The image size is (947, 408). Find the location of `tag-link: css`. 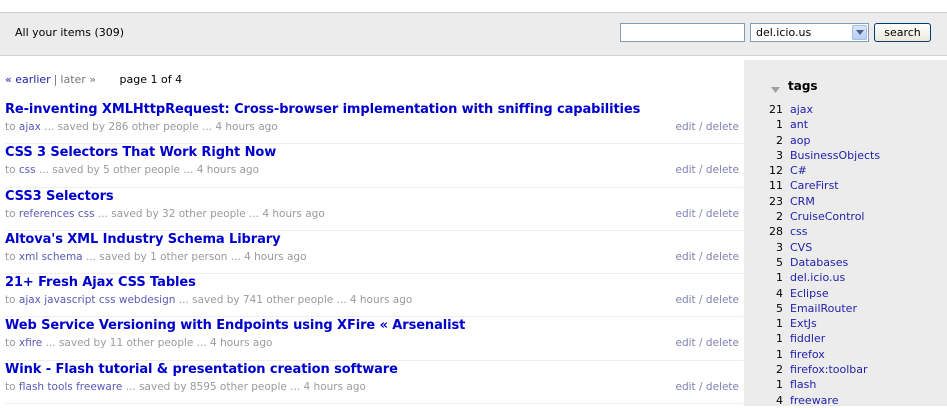

tag-link: css is located at coordinates (799, 231).